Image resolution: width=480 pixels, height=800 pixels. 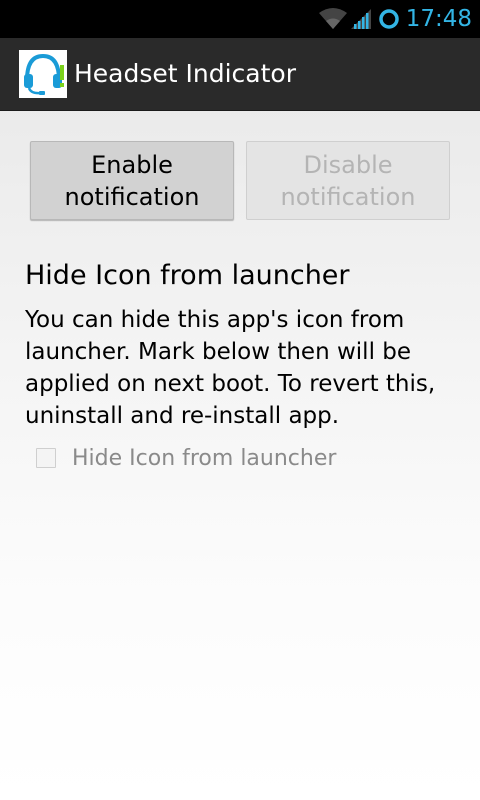 I want to click on disable-button-line2: notification, so click(x=348, y=196).